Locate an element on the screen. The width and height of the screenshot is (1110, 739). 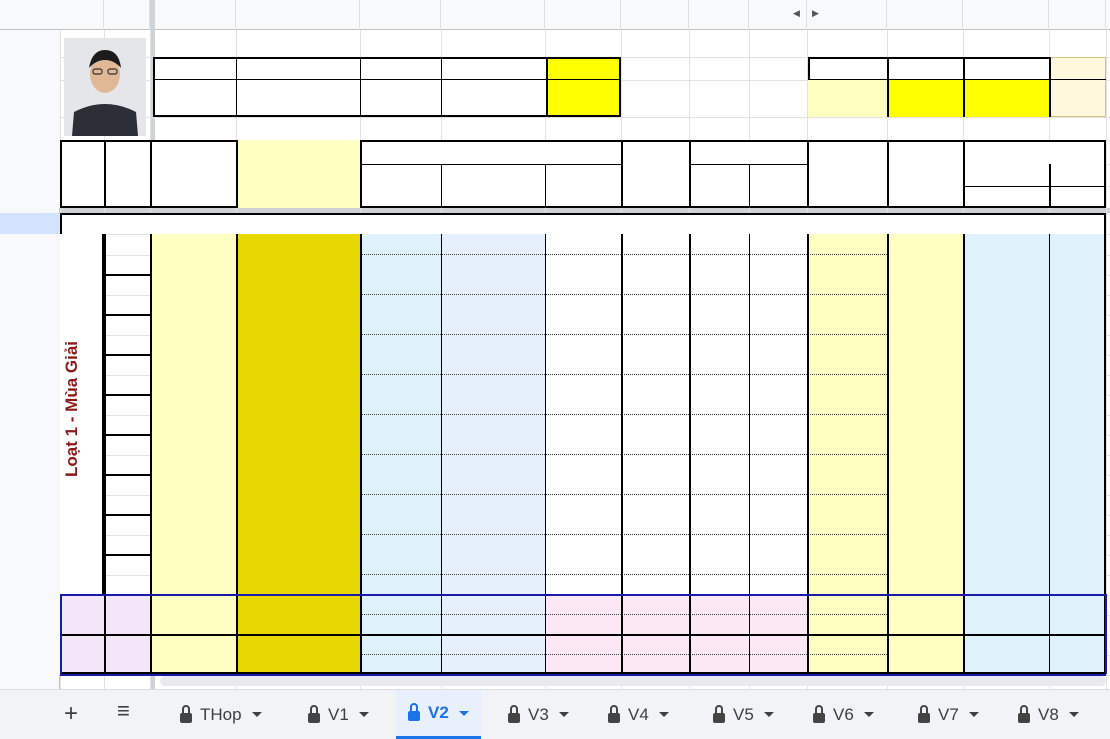
matches-value is located at coordinates (847, 99).